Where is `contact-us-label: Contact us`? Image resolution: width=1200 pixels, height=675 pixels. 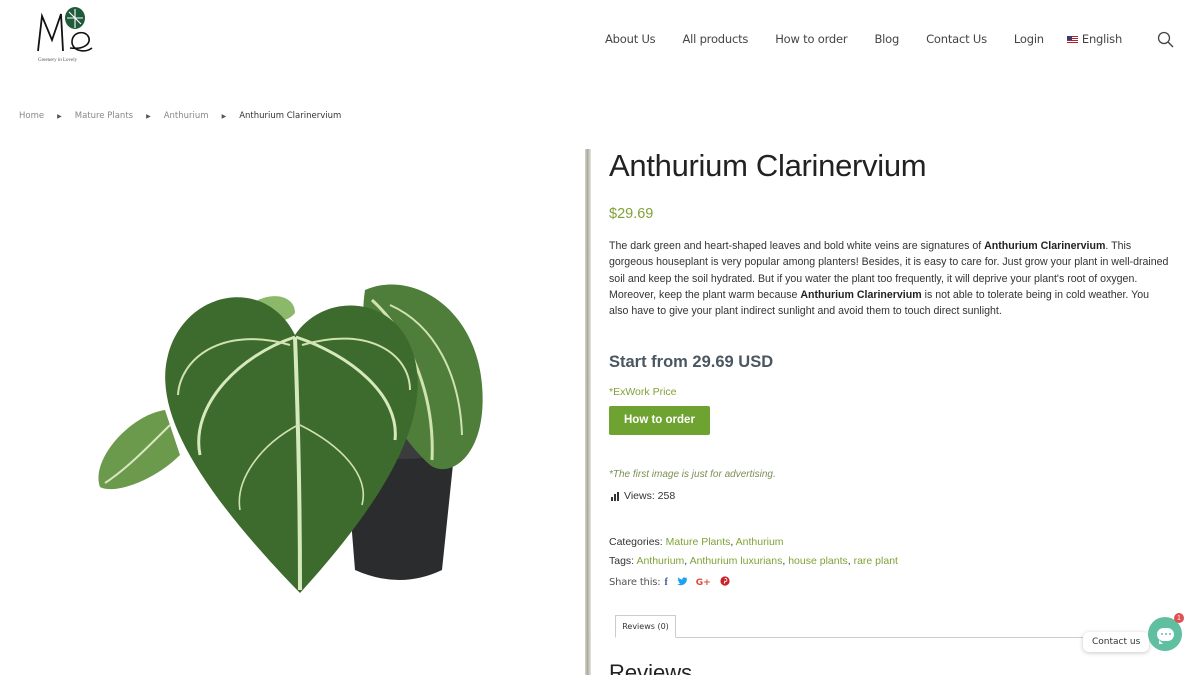 contact-us-label: Contact us is located at coordinates (1116, 642).